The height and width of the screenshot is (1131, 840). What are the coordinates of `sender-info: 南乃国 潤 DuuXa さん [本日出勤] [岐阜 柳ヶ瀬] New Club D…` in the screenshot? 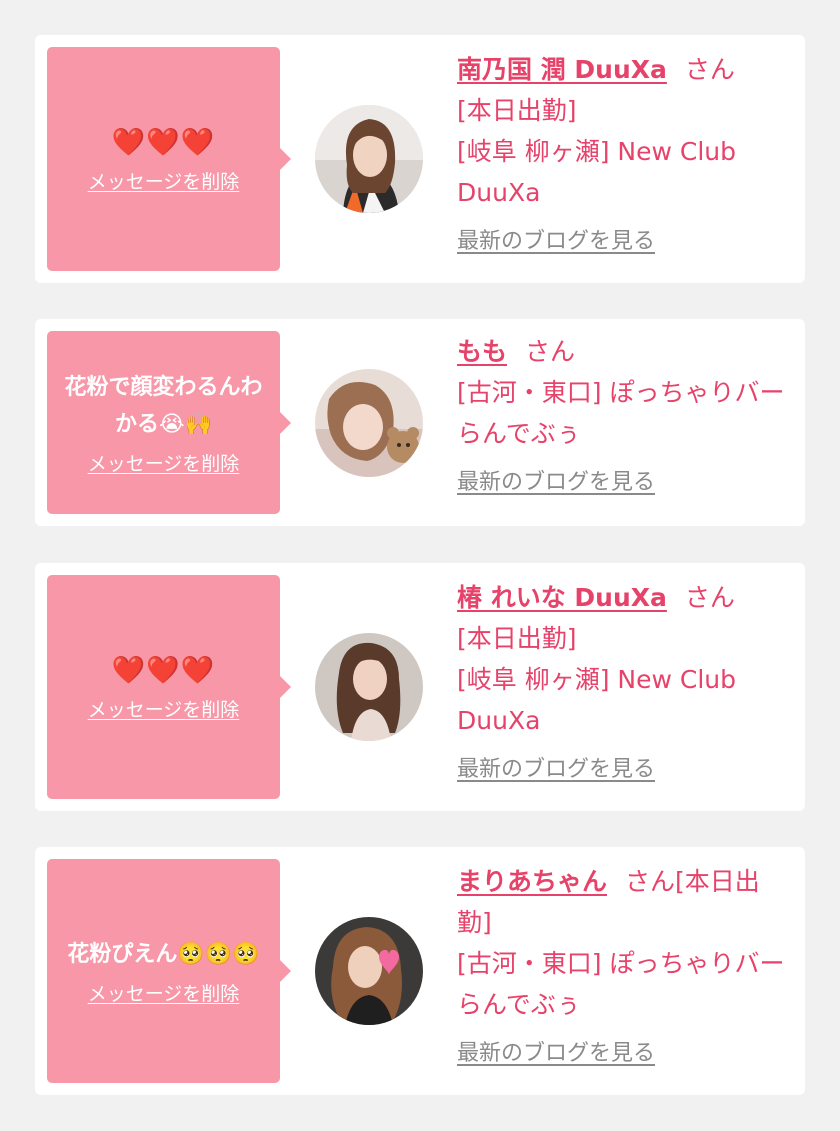 It's located at (622, 154).